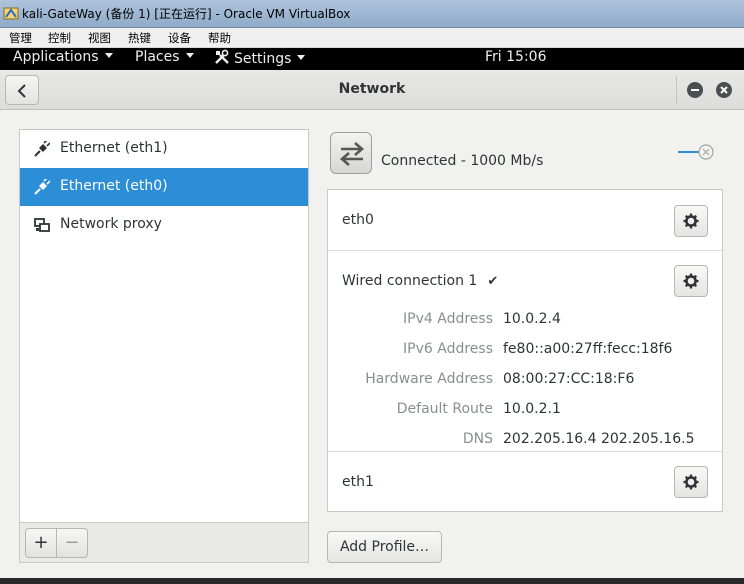 This screenshot has width=744, height=584. I want to click on transfer-arrows-icon, so click(352, 154).